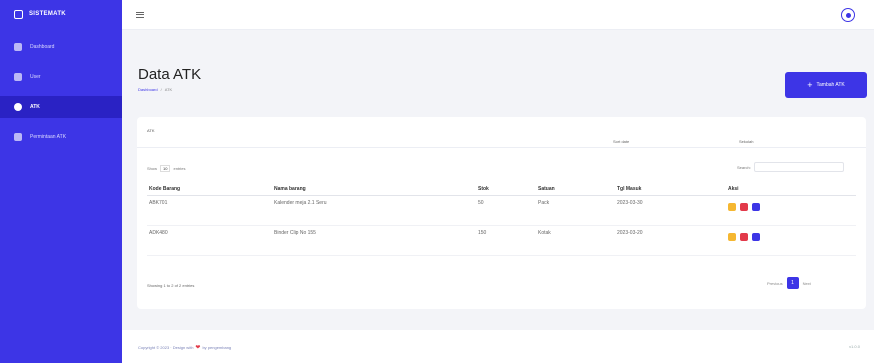  Describe the element at coordinates (792, 283) in the screenshot. I see `pagination-page-1: 1` at that location.